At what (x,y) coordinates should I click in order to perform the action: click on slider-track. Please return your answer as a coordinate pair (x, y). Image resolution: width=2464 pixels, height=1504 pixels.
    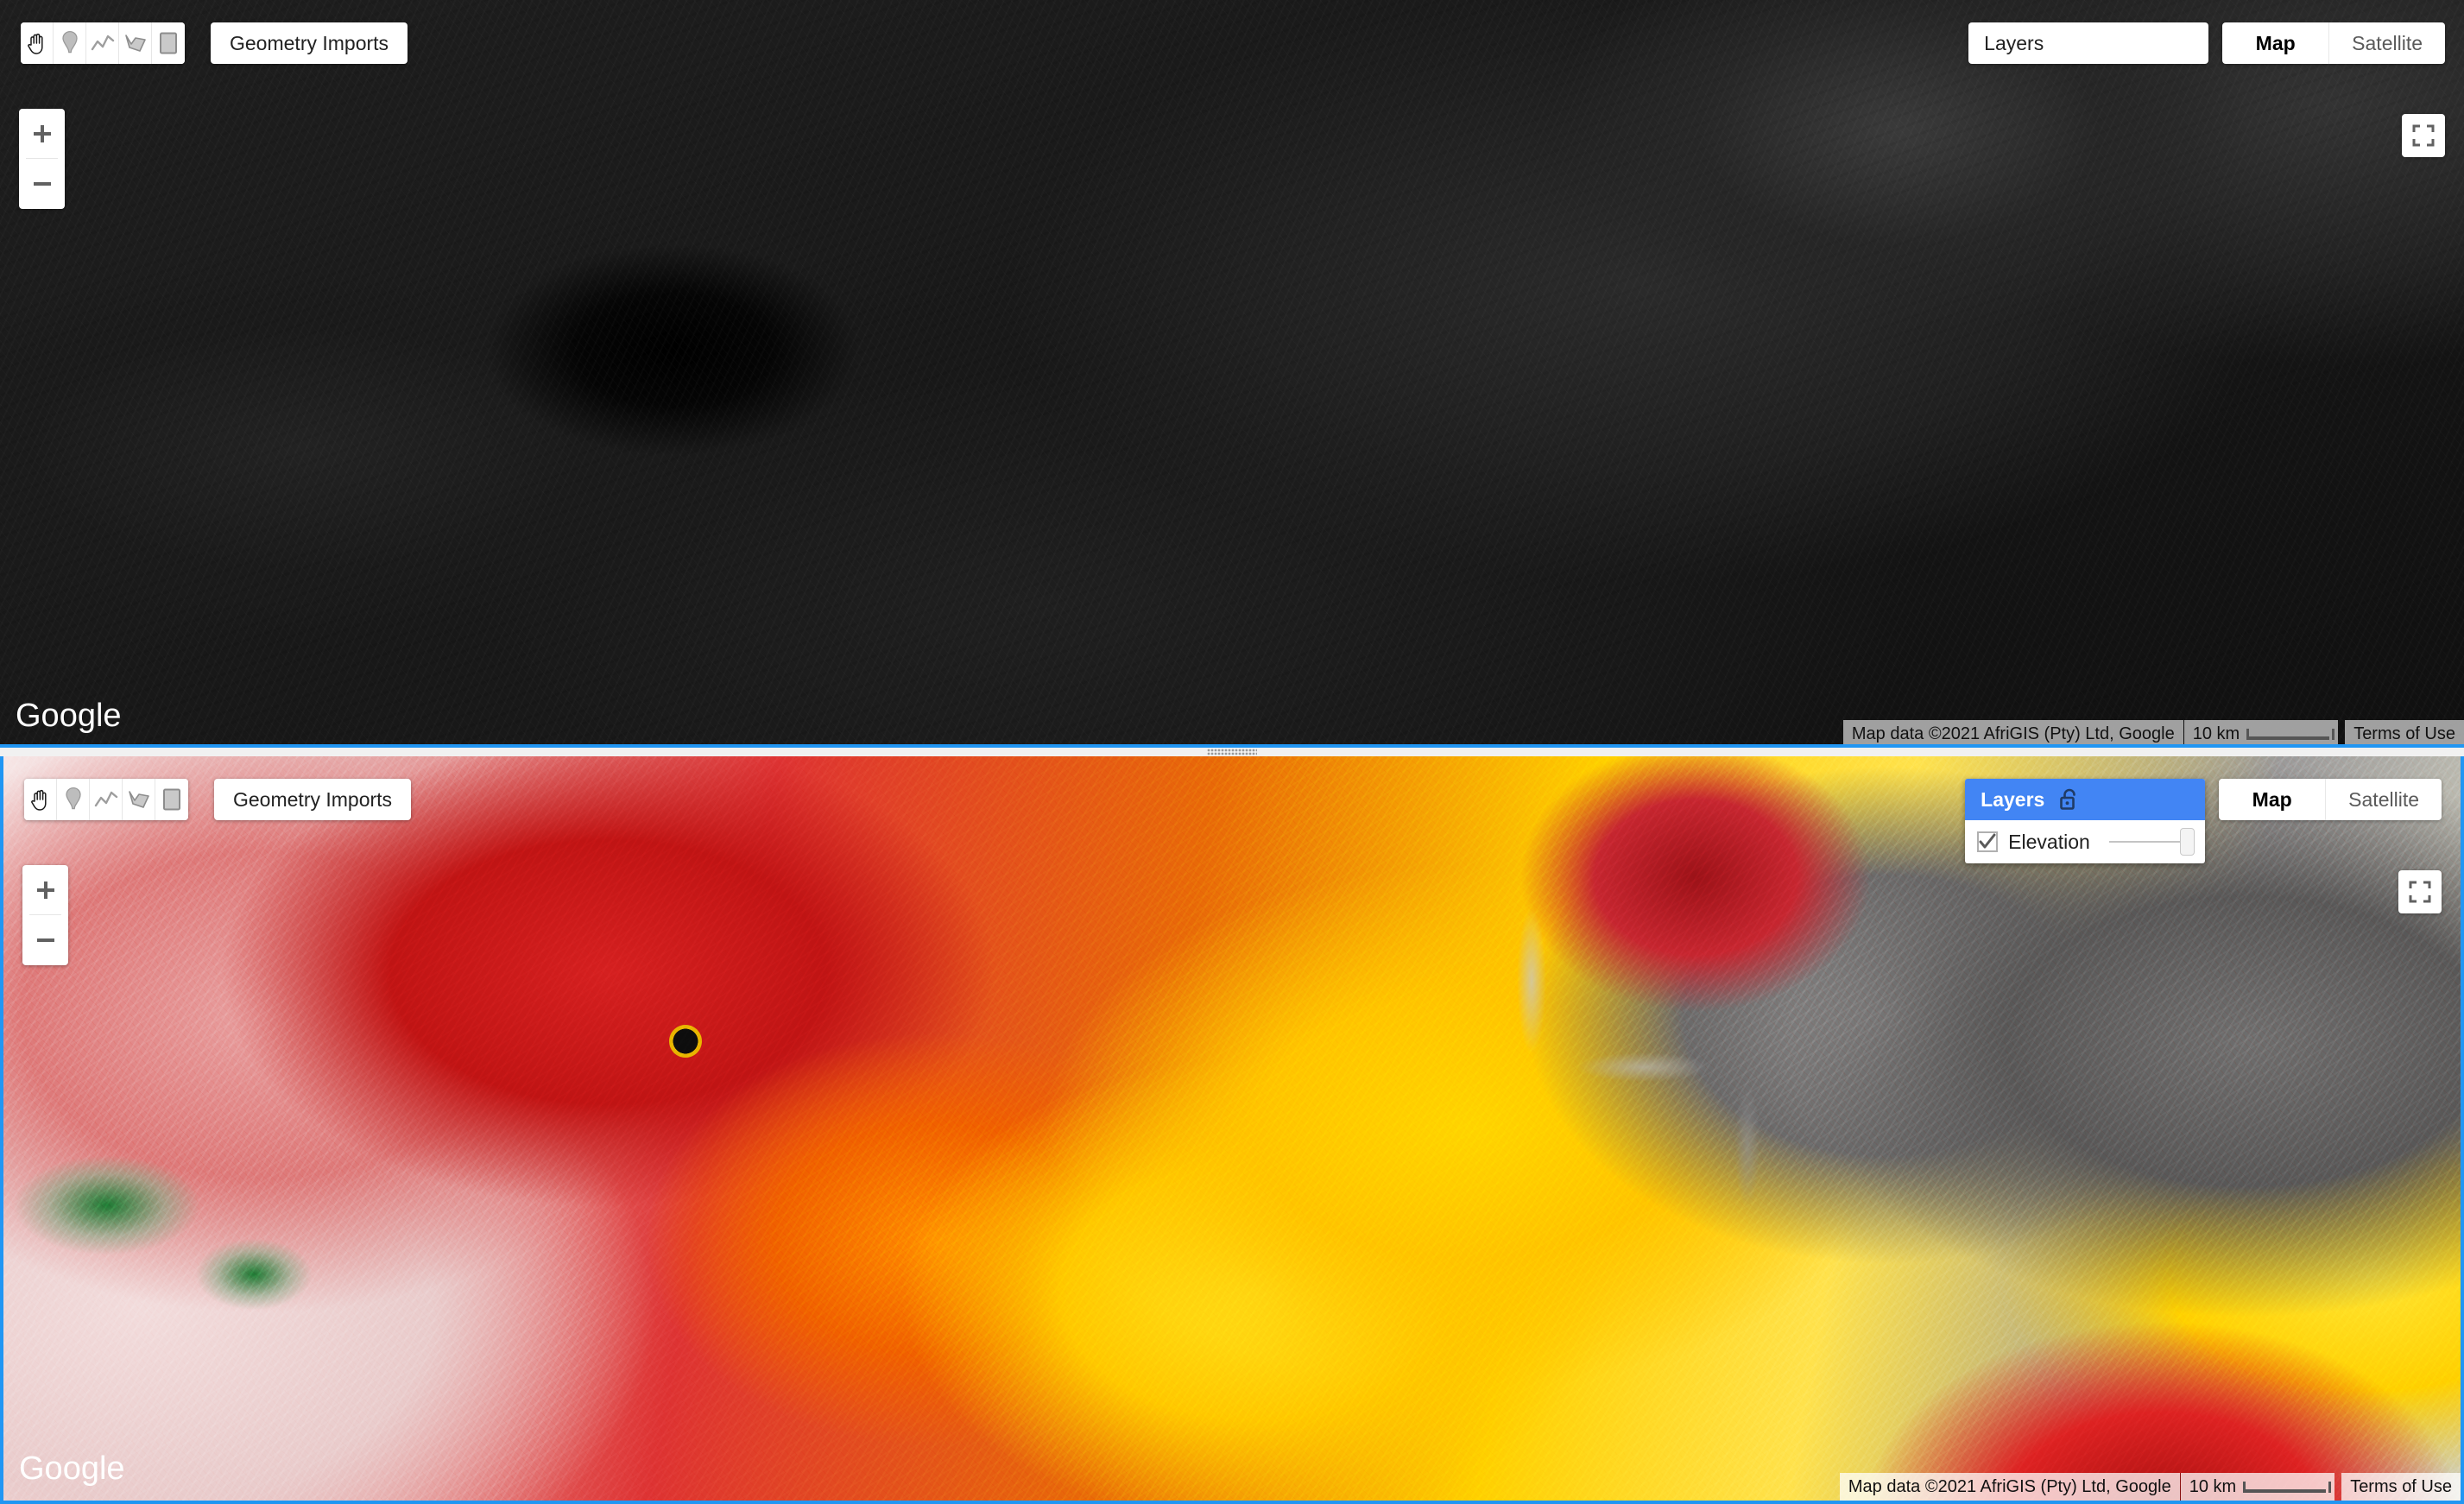
    Looking at the image, I should click on (2148, 842).